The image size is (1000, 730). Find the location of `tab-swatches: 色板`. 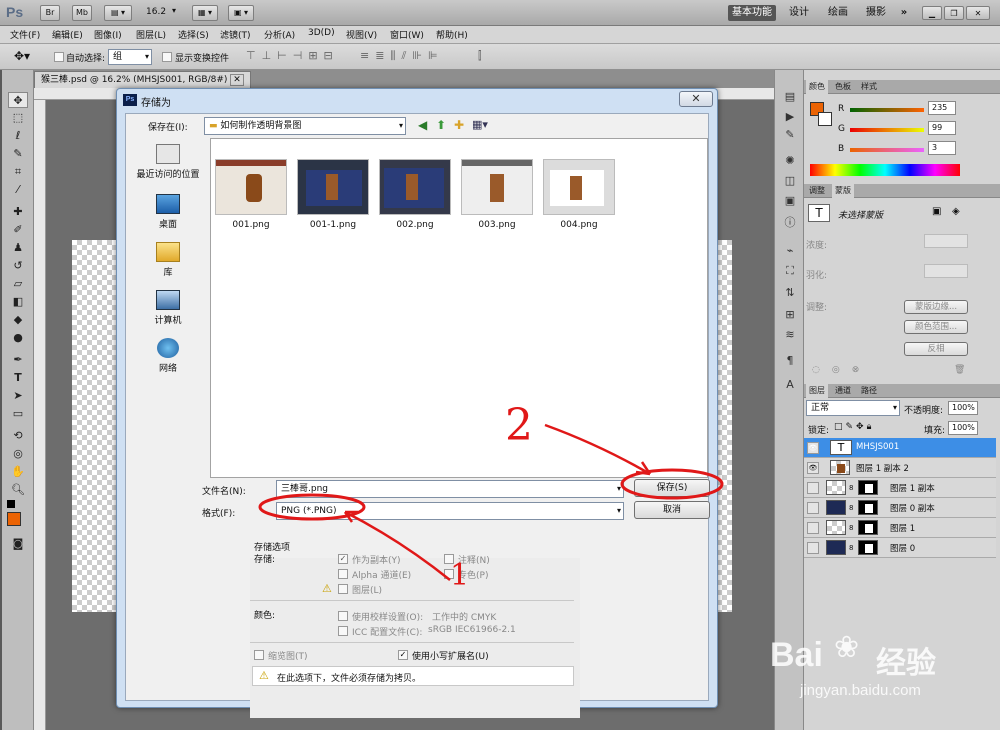

tab-swatches: 色板 is located at coordinates (843, 87).